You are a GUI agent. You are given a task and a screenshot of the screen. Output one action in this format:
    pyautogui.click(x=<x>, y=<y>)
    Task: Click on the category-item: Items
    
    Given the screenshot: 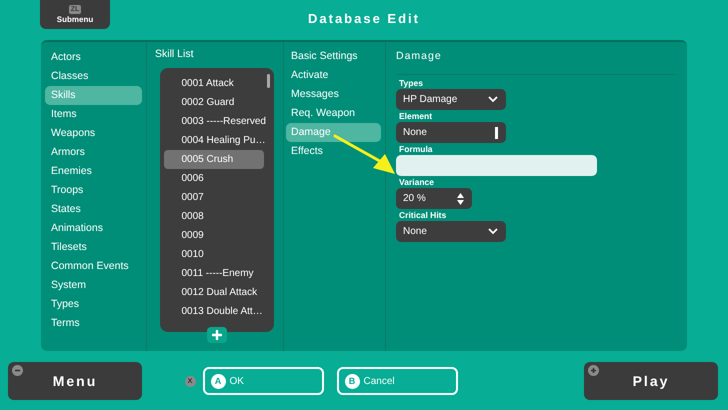 What is the action you would take?
    pyautogui.click(x=93, y=114)
    